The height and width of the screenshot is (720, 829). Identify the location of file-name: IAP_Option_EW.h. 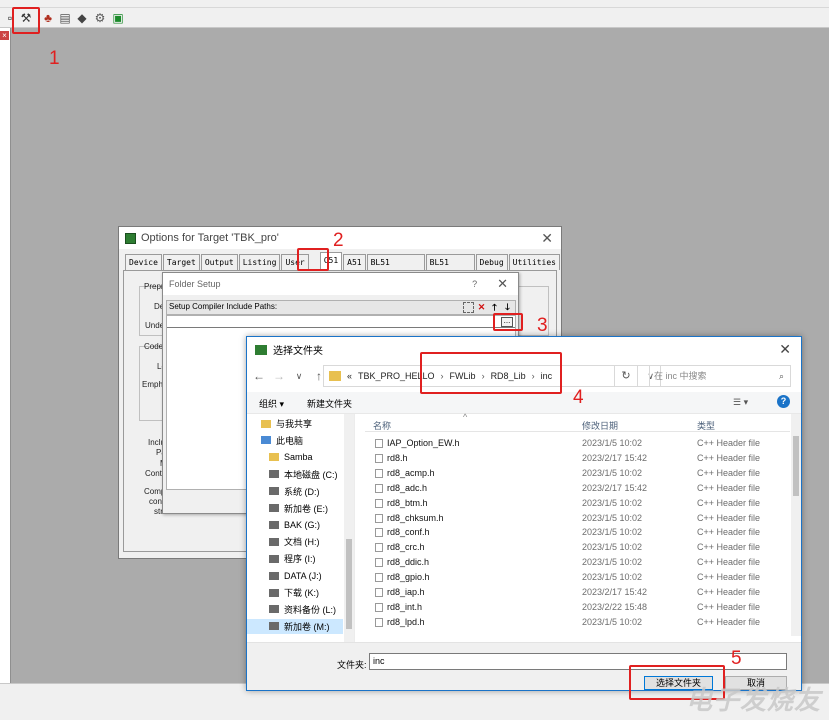
(423, 443).